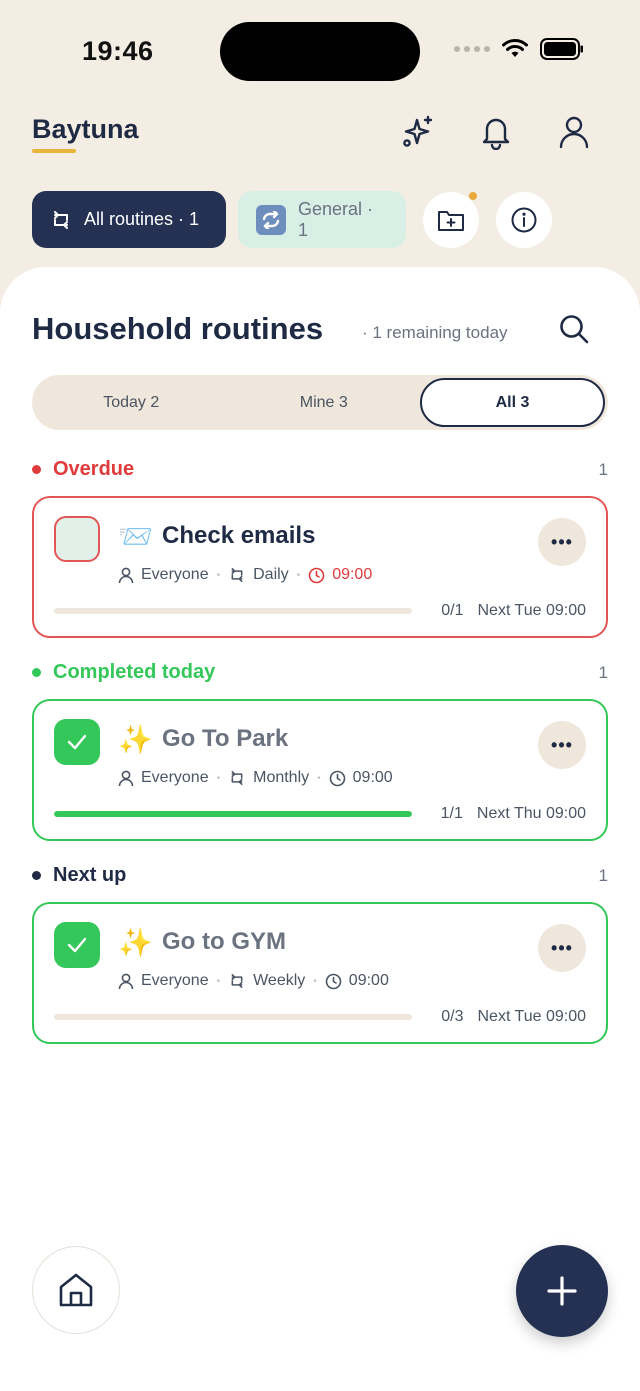  I want to click on progress-count: 0/1, so click(452, 610).